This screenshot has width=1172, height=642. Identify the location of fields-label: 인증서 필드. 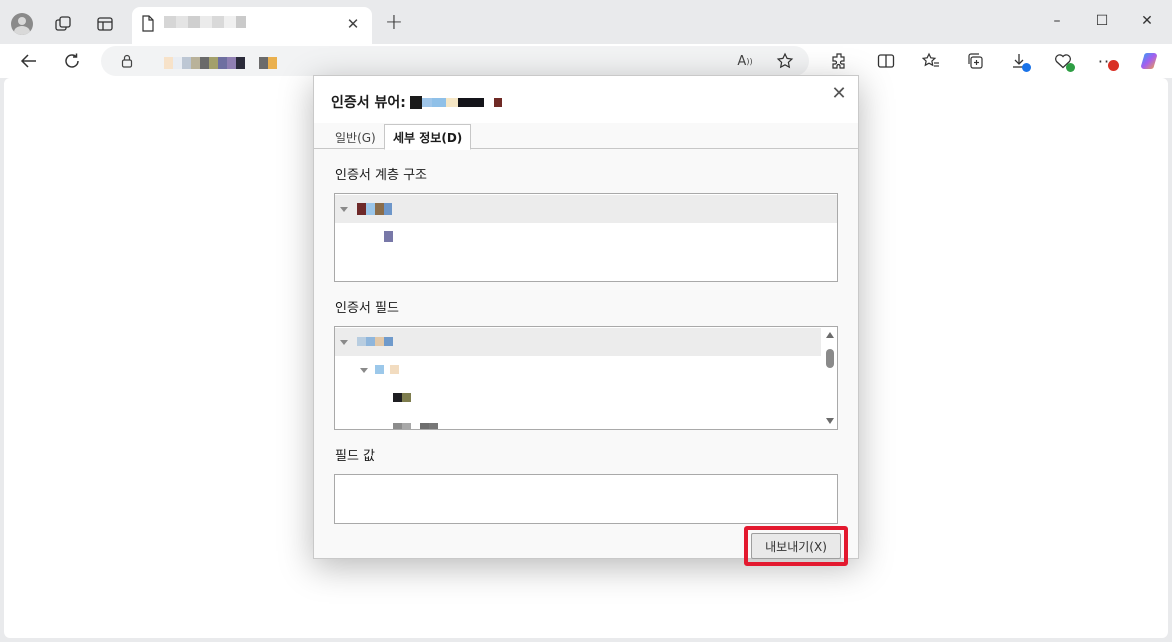
(367, 308).